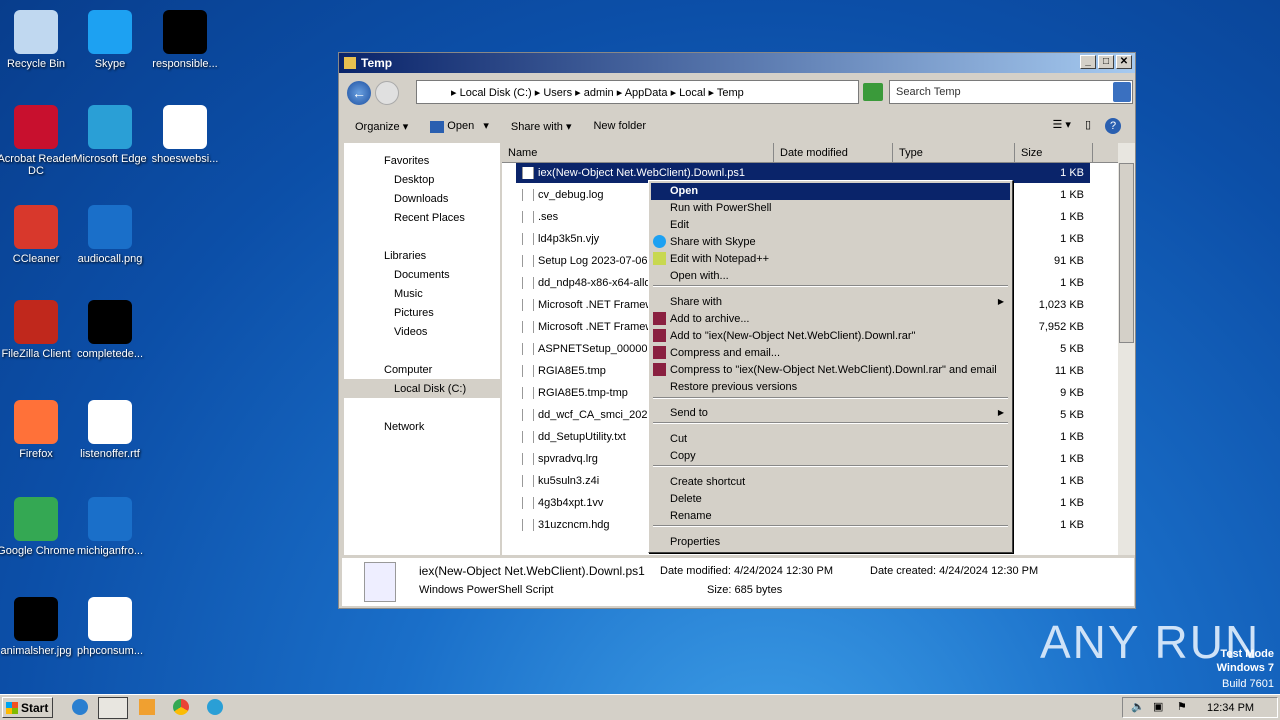 The width and height of the screenshot is (1280, 720). Describe the element at coordinates (408, 370) in the screenshot. I see `nav-computer: Computer` at that location.